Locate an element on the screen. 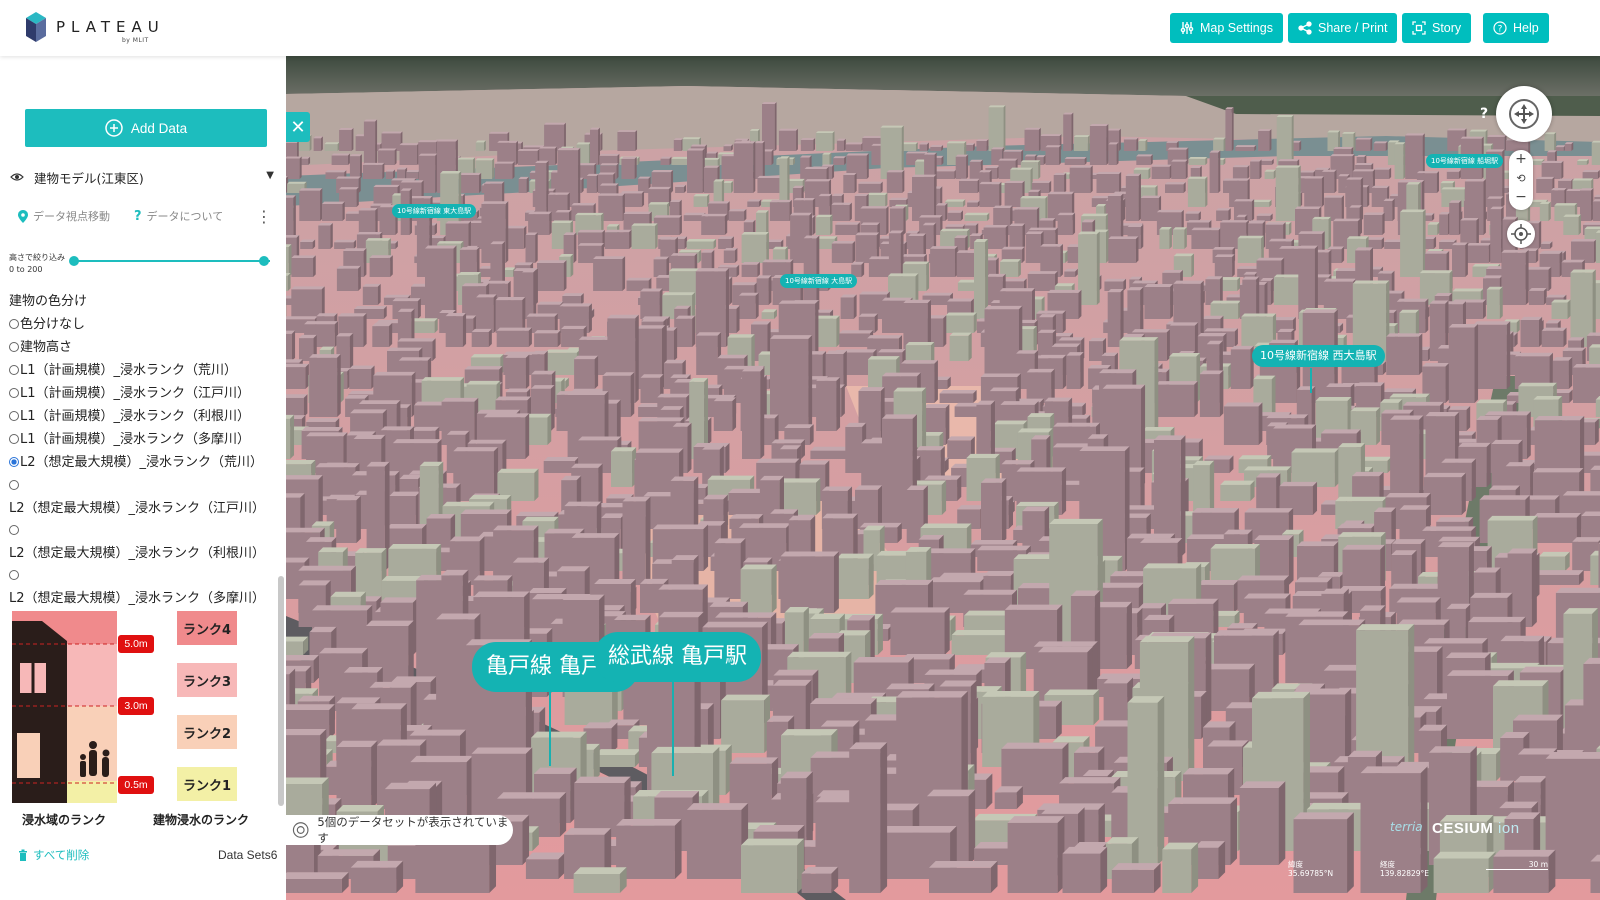 The height and width of the screenshot is (900, 1600). station-label-ojima: 10号線新宿線 大島駅 is located at coordinates (819, 281).